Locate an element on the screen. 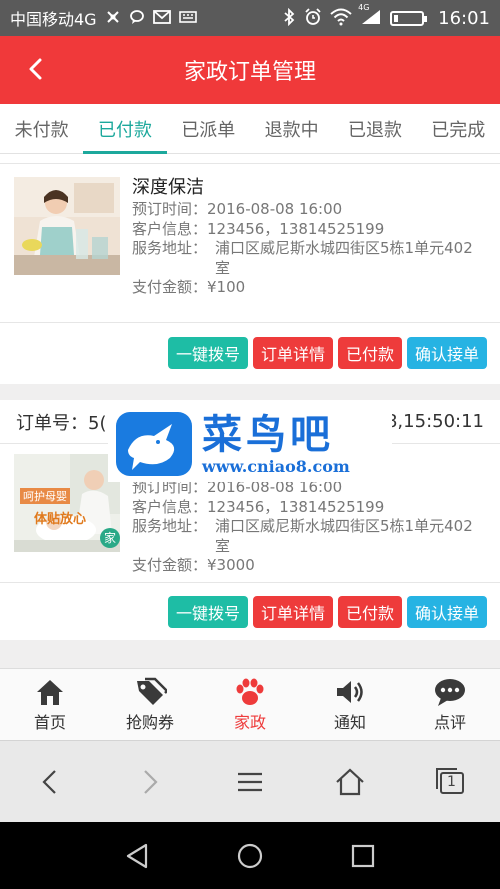  tab-completed: 已完成 is located at coordinates (458, 128).